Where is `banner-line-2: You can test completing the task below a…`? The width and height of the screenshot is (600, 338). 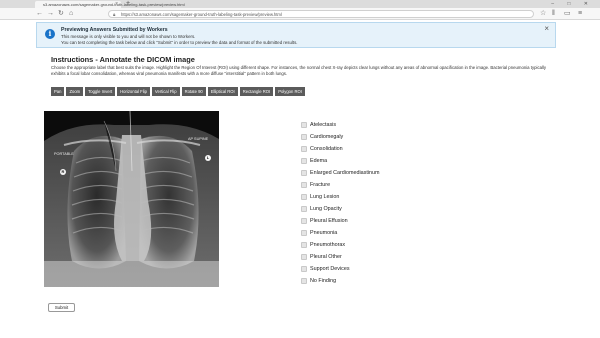
banner-line-2: You can test completing the task below a… is located at coordinates (179, 42).